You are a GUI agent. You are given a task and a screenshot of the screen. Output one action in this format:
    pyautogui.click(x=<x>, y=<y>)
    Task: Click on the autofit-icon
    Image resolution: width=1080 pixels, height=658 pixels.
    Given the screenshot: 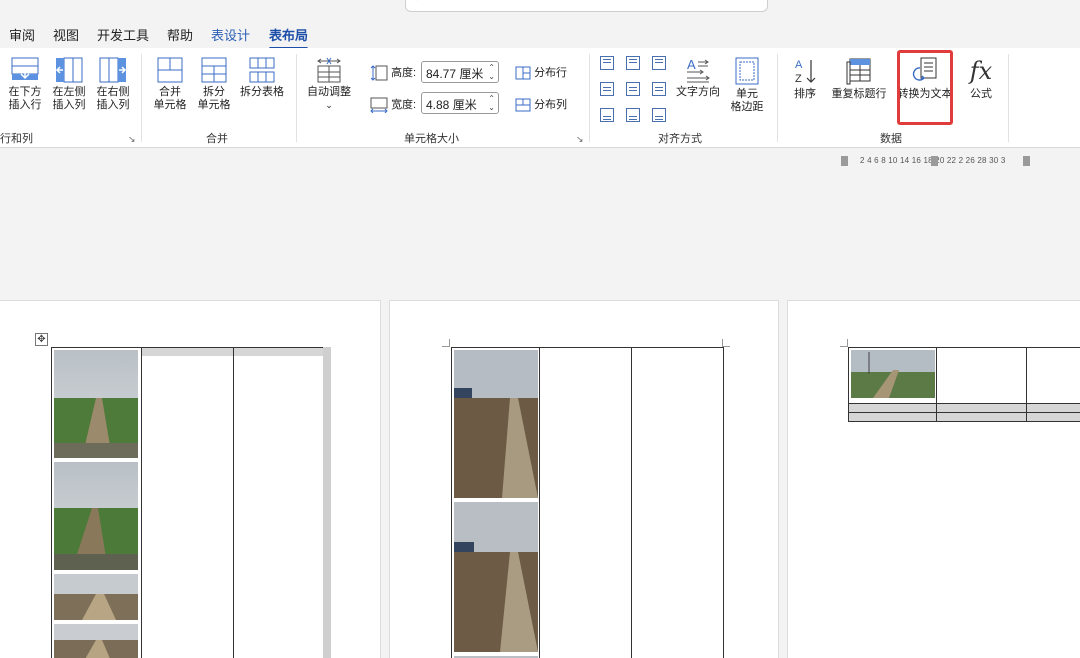 What is the action you would take?
    pyautogui.click(x=329, y=70)
    